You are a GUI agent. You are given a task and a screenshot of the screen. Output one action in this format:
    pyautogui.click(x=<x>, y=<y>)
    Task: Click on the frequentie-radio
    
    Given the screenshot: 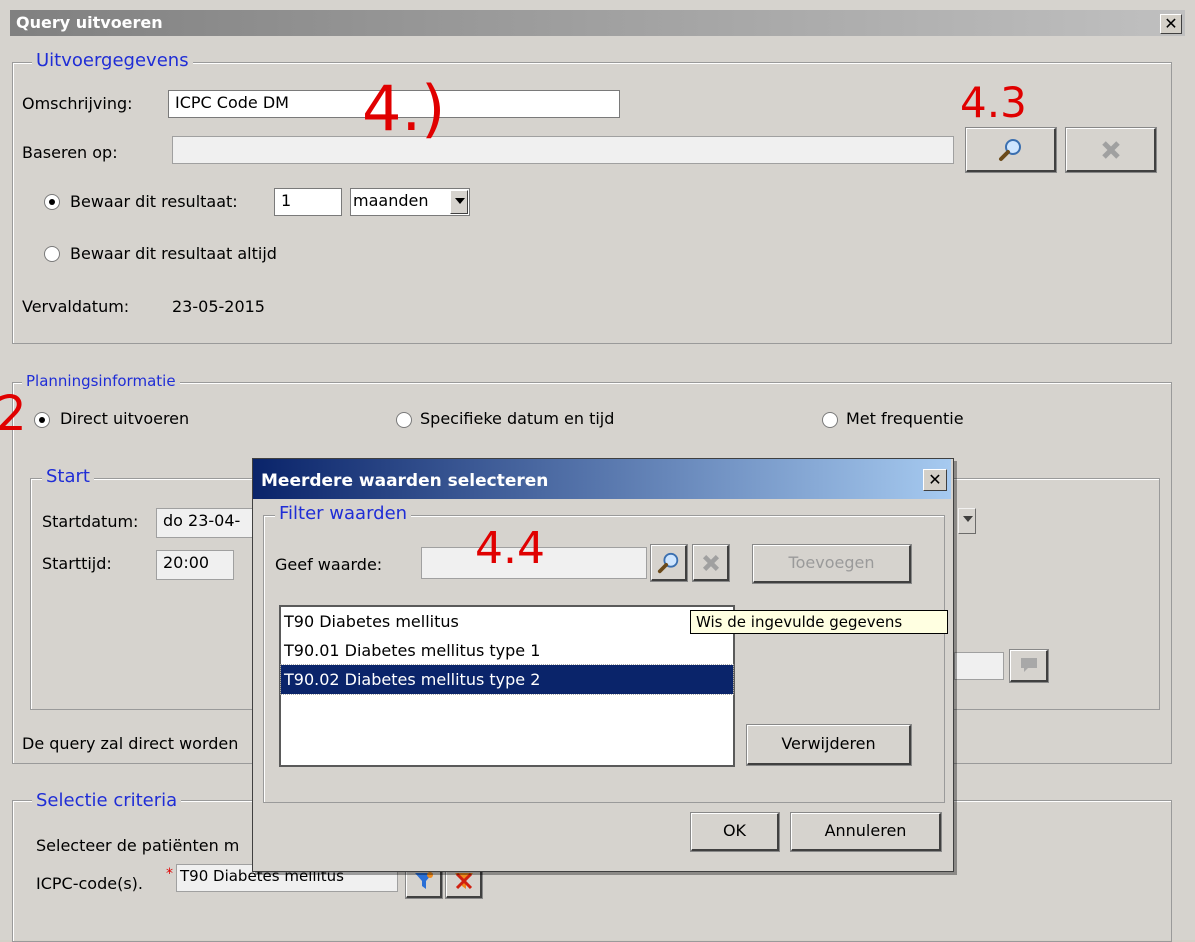 What is the action you would take?
    pyautogui.click(x=830, y=420)
    